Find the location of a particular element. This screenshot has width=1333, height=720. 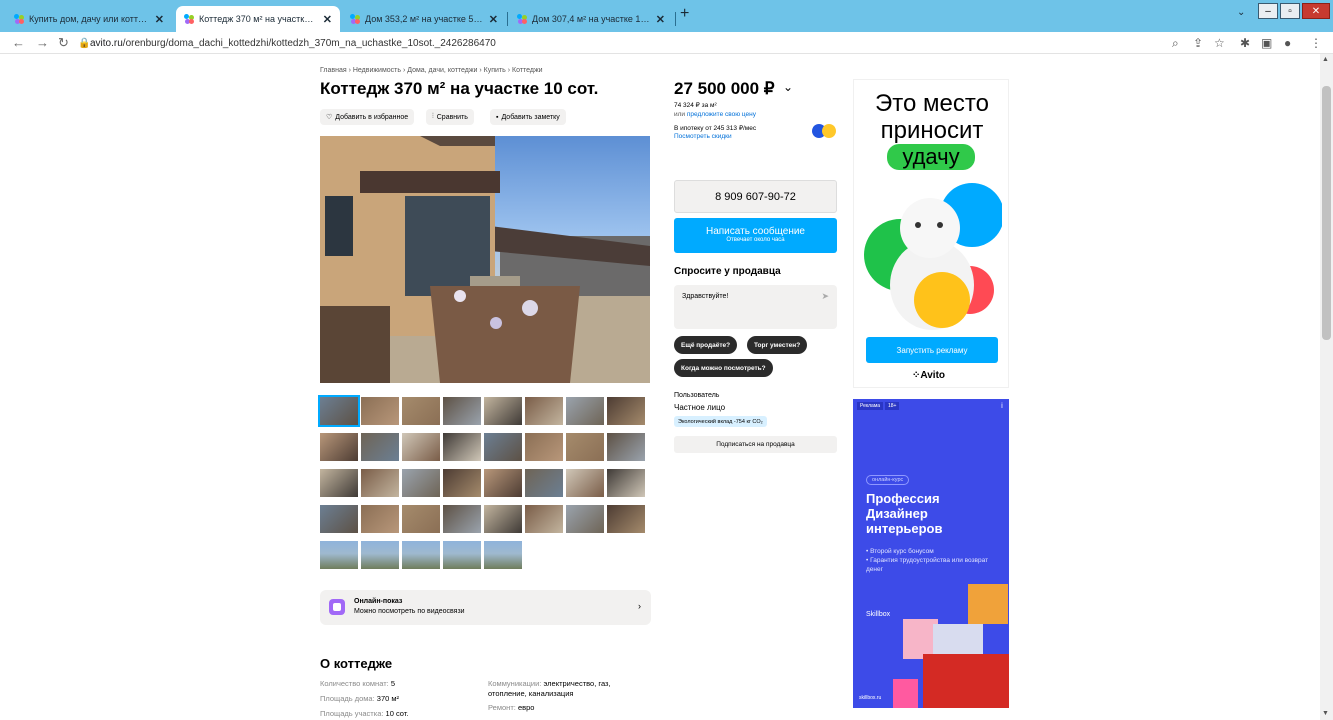

scroll-down-icon: ▼ is located at coordinates (1325, 713).